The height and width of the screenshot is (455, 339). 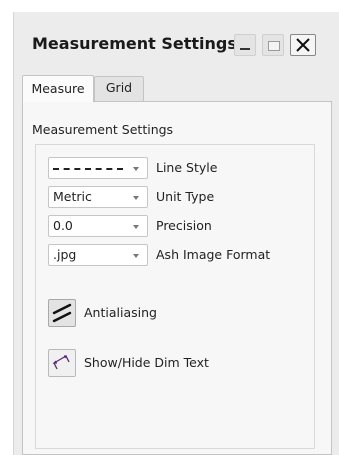 I want to click on precision-value: 0.0, so click(x=63, y=225).